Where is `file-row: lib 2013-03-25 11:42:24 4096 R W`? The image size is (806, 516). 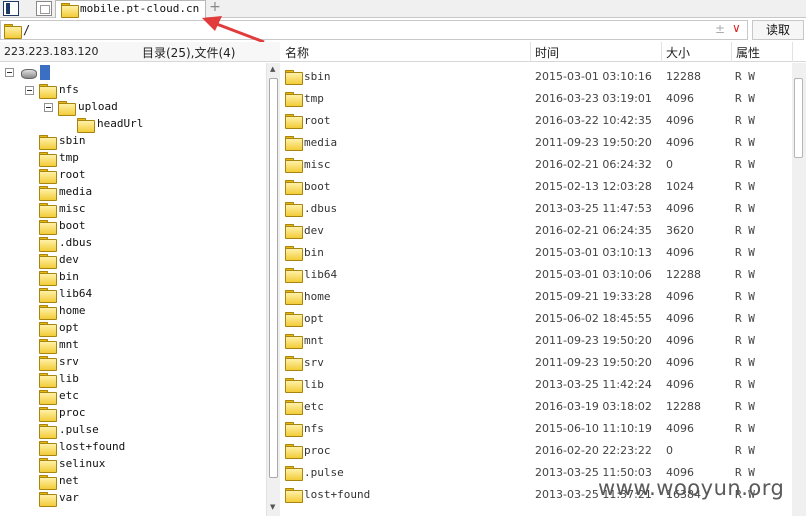 file-row: lib 2013-03-25 11:42:24 4096 R W is located at coordinates (536, 384).